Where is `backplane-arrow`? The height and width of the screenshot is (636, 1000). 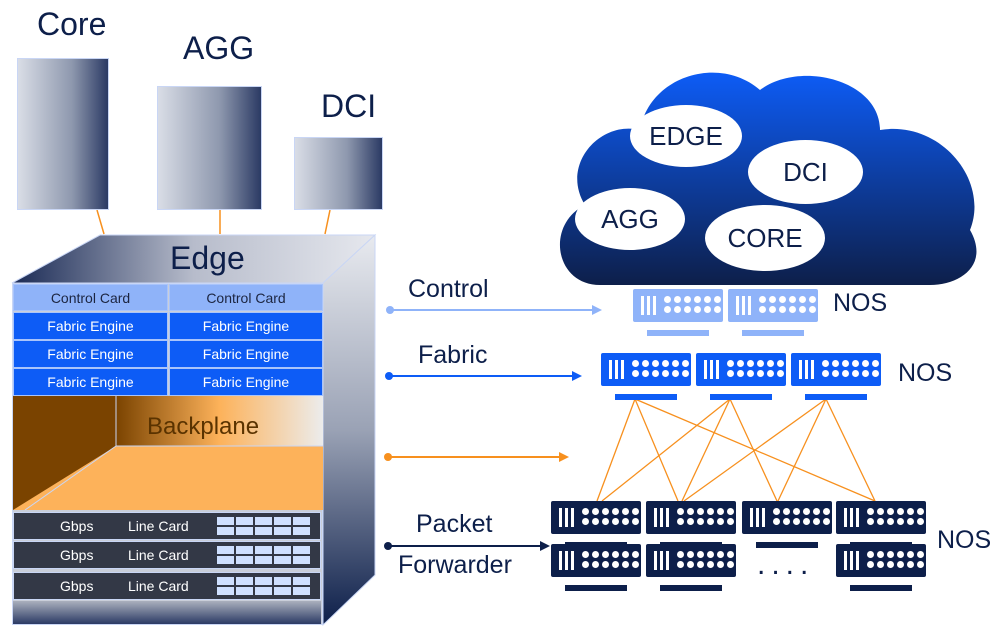 backplane-arrow is located at coordinates (476, 457).